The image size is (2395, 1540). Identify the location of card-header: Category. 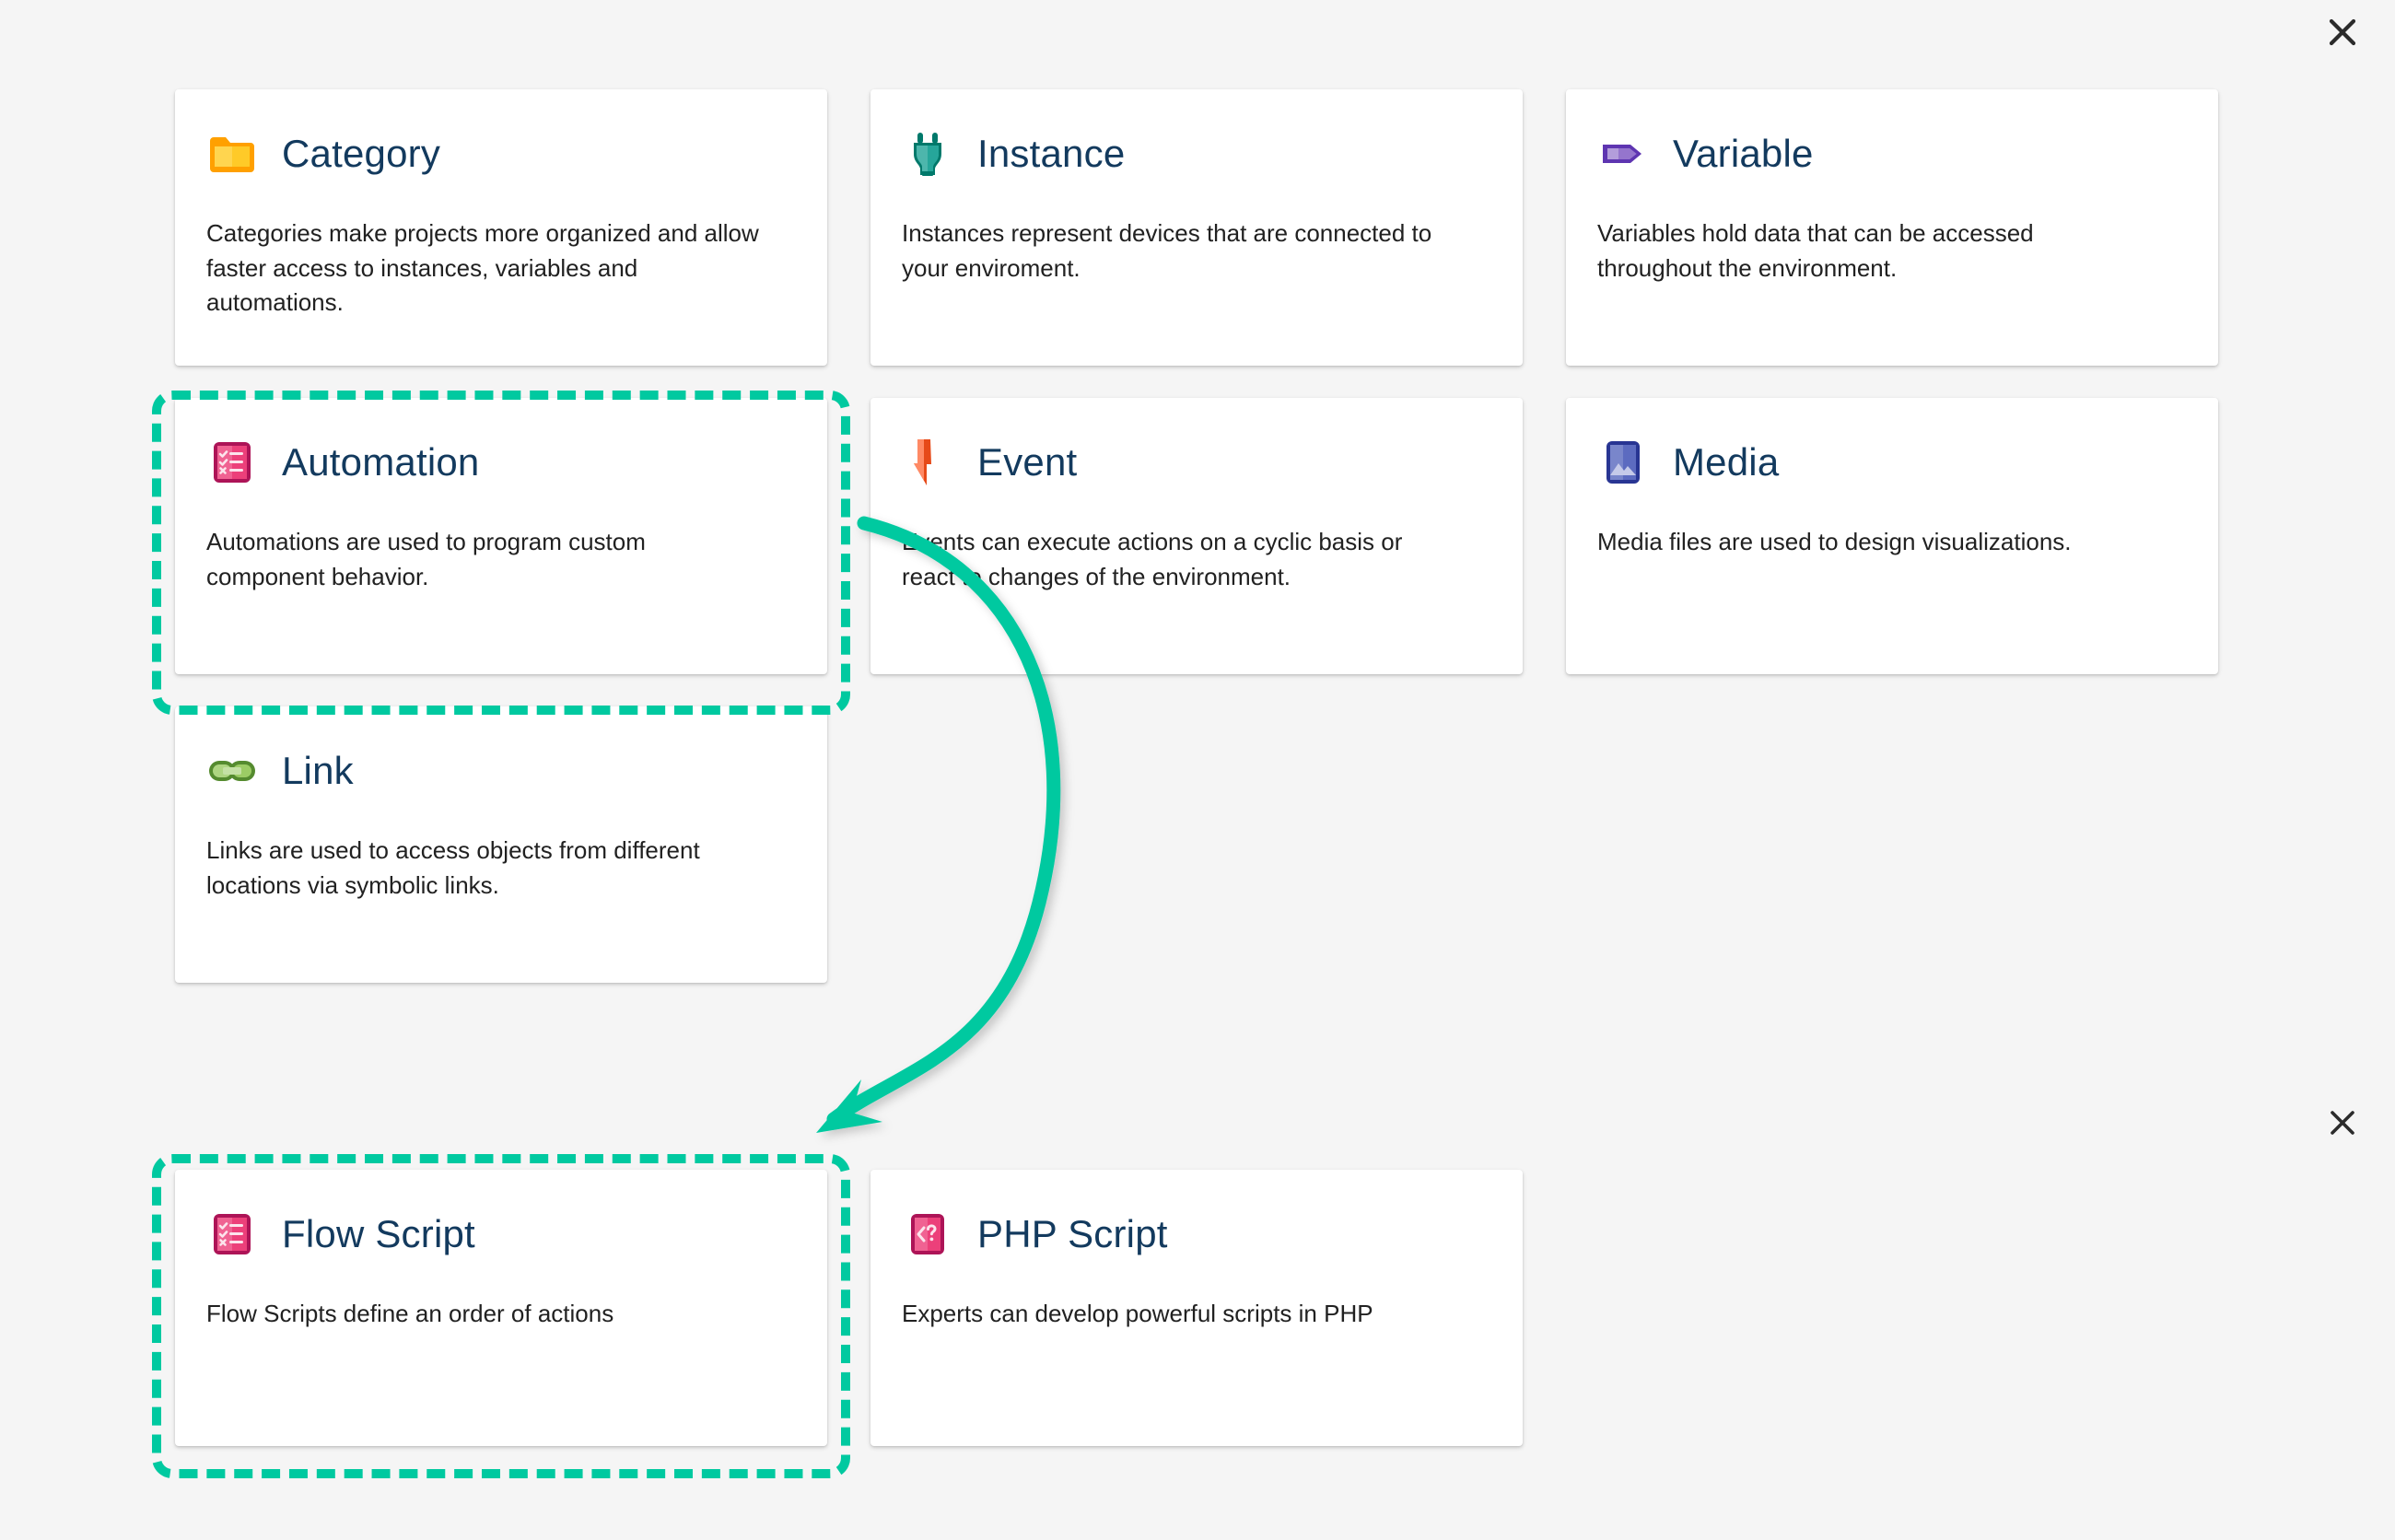
(501, 154).